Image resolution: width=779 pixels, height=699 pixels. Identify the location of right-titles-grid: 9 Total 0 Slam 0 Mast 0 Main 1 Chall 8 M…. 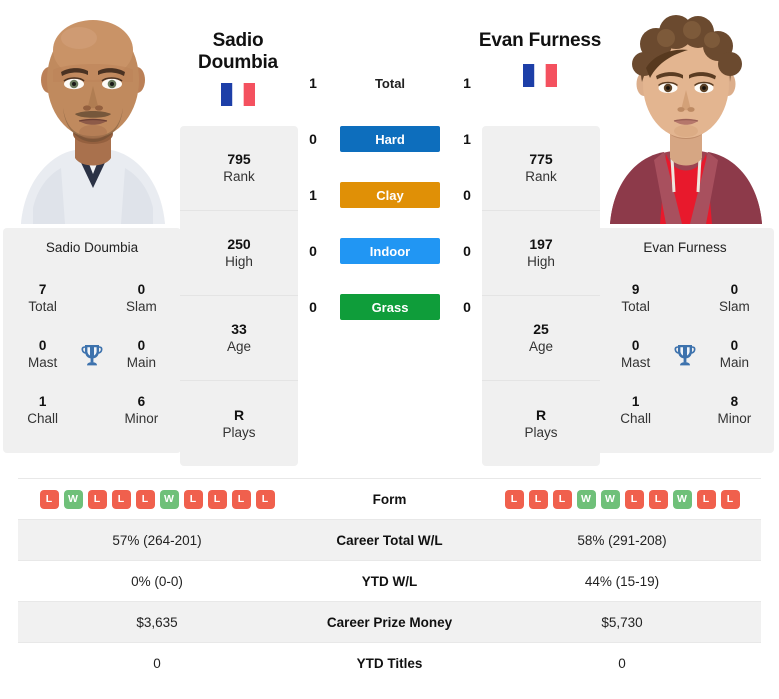
(685, 355).